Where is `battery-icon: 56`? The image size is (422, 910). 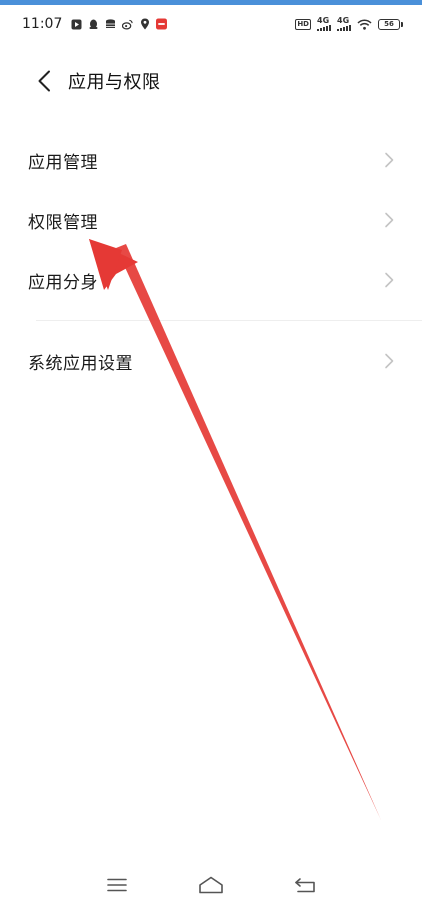
battery-icon: 56 is located at coordinates (390, 24).